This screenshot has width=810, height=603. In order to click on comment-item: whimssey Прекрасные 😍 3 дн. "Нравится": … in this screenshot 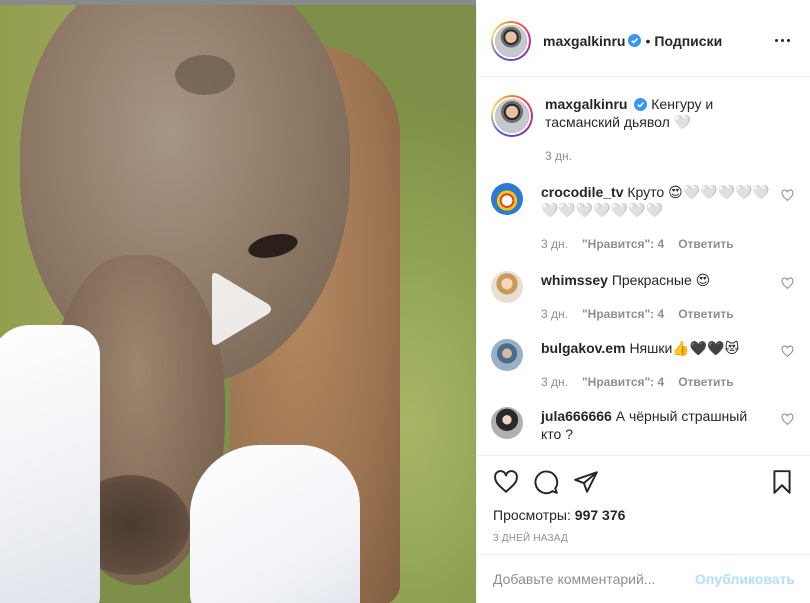, I will do `click(642, 297)`.